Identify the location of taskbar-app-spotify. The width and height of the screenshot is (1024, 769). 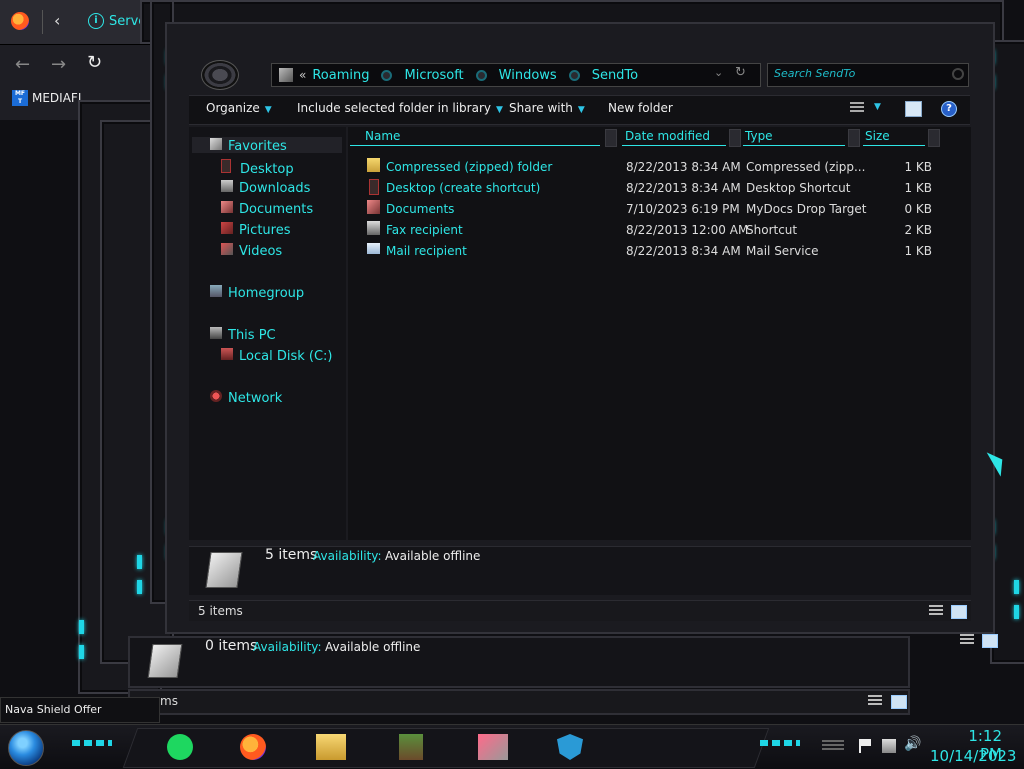
(180, 747).